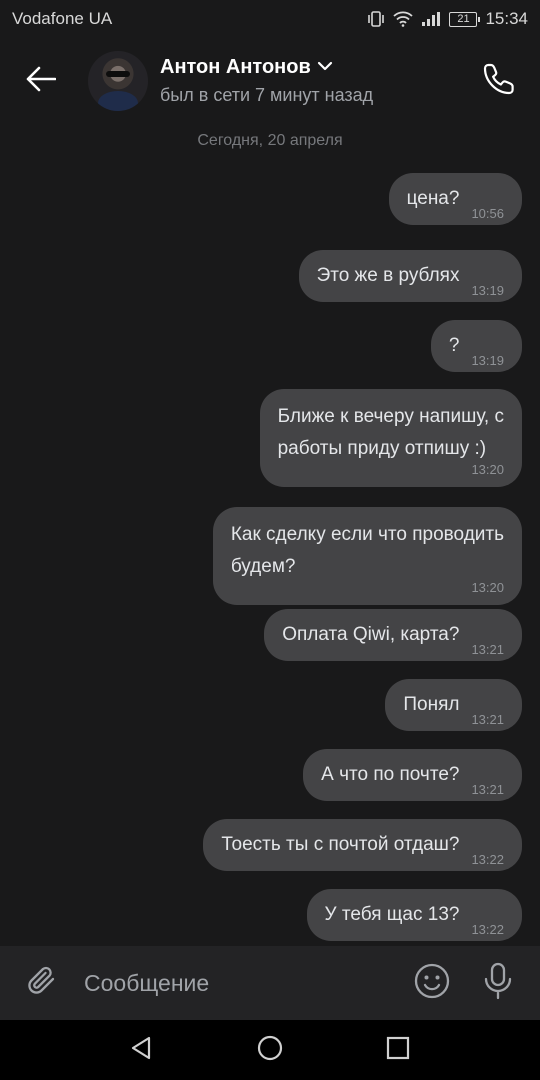 This screenshot has height=1080, width=540. I want to click on nav-back-button, so click(142, 1050).